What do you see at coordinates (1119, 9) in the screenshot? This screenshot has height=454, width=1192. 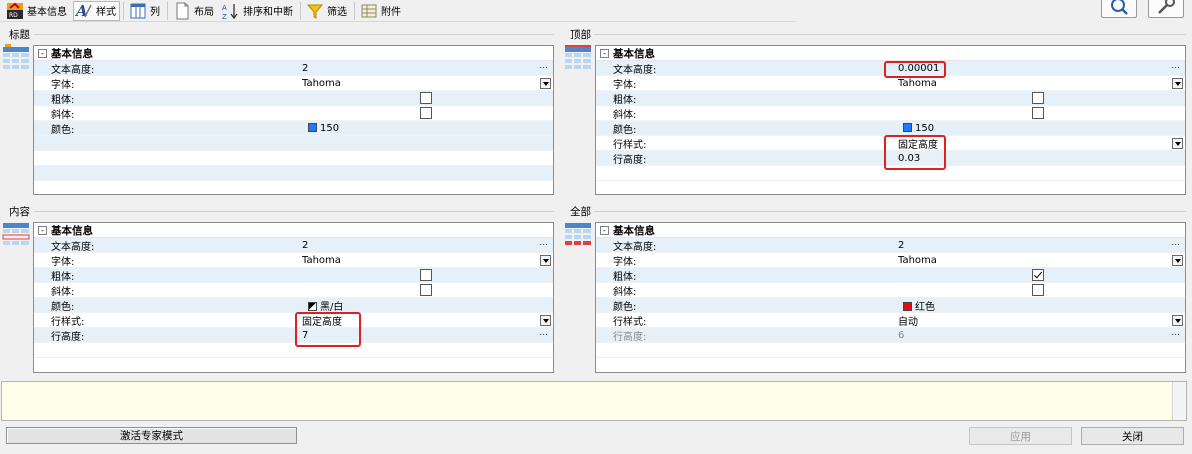 I see `preview-button` at bounding box center [1119, 9].